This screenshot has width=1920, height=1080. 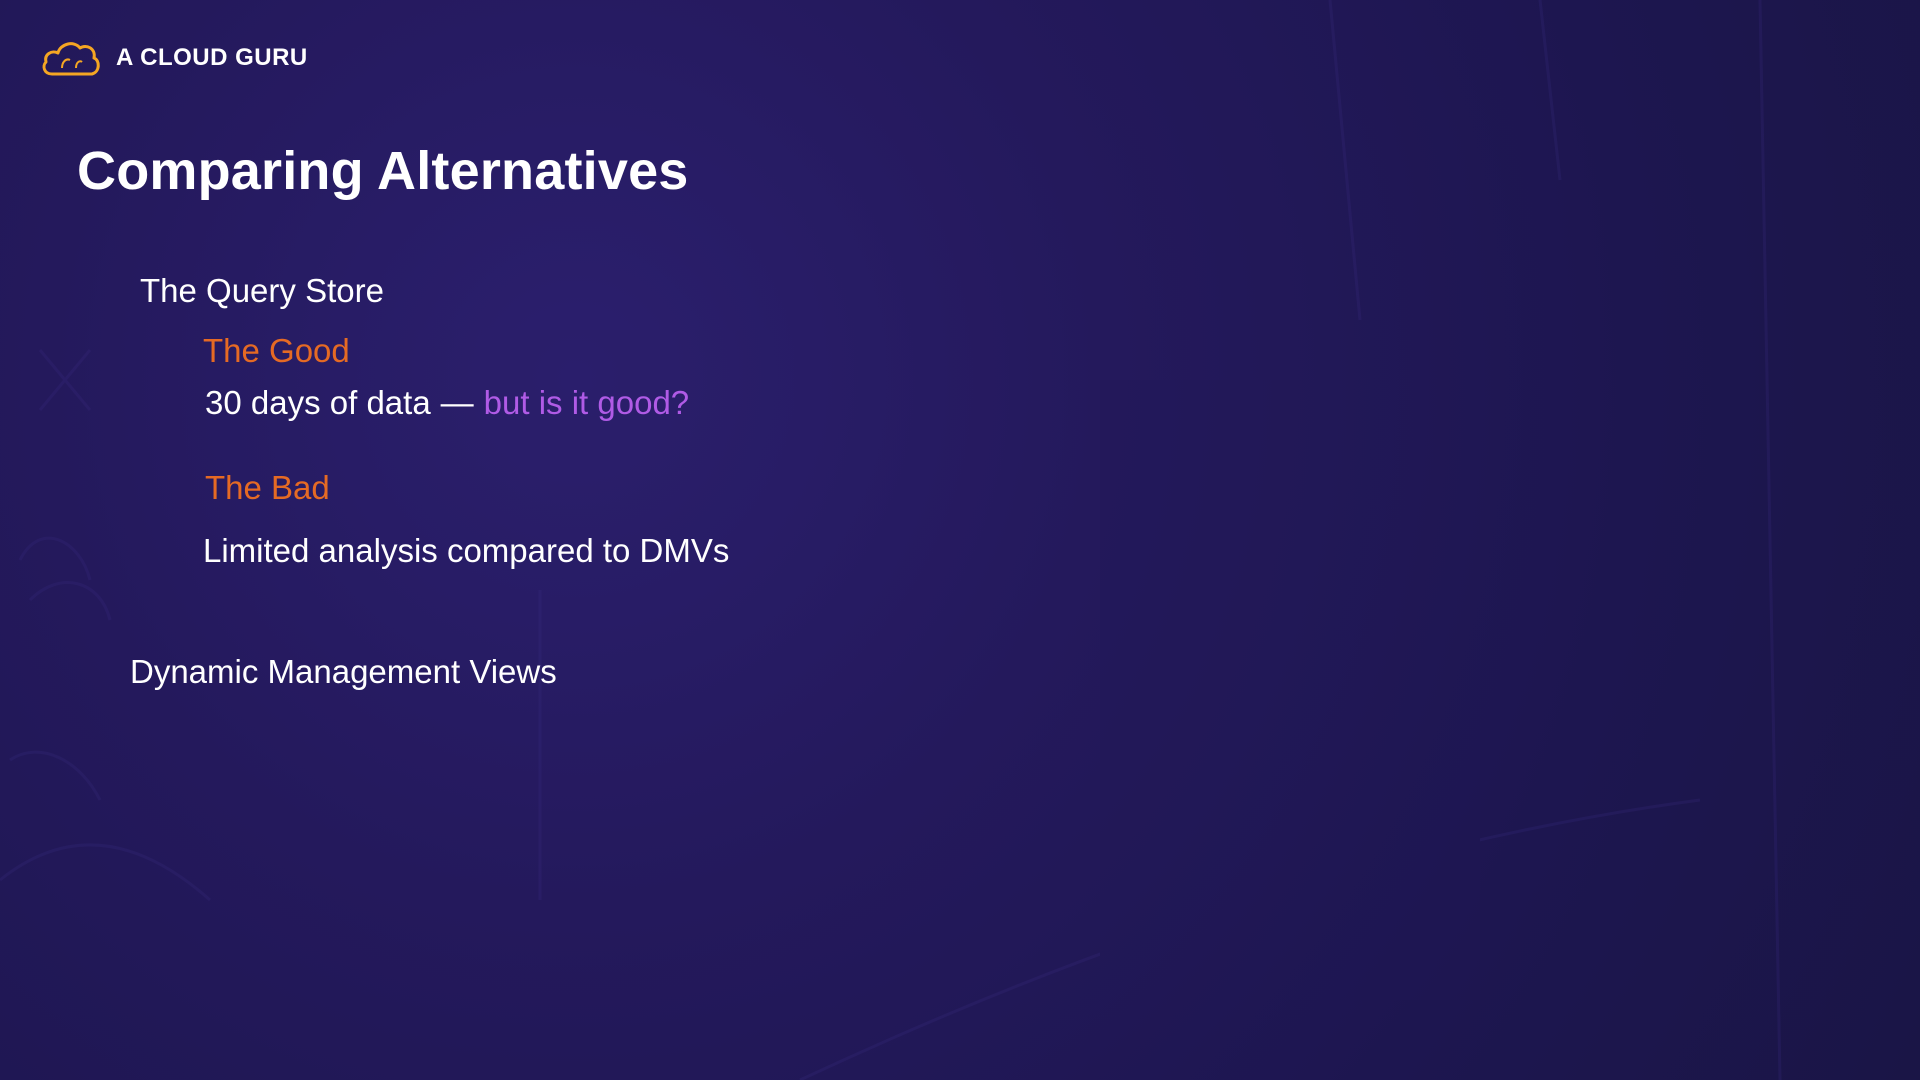 I want to click on brand-name: A CLOUD GURU, so click(x=212, y=57).